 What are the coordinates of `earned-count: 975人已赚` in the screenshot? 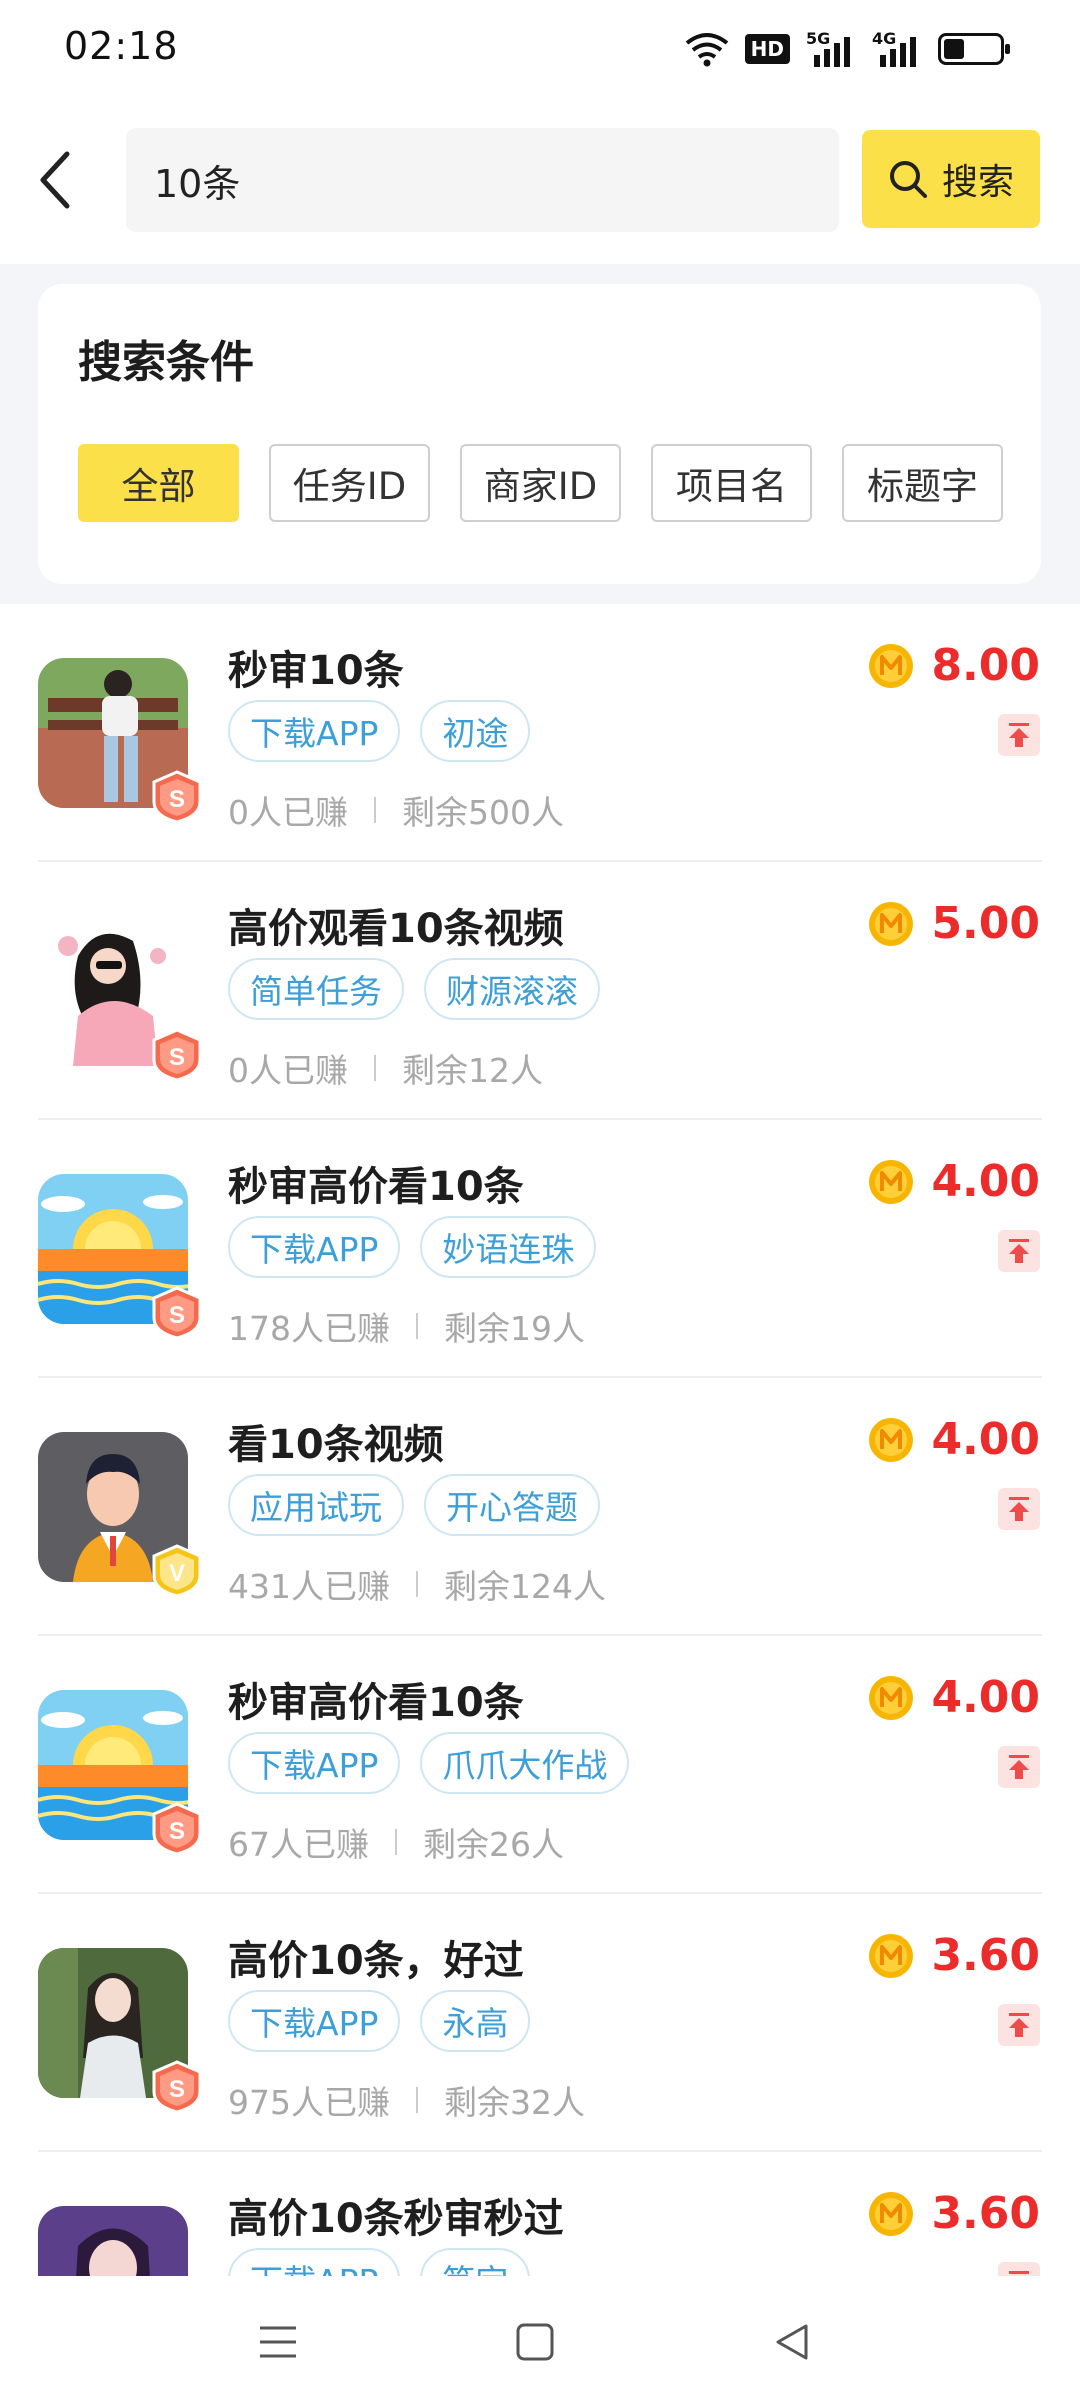 It's located at (309, 2102).